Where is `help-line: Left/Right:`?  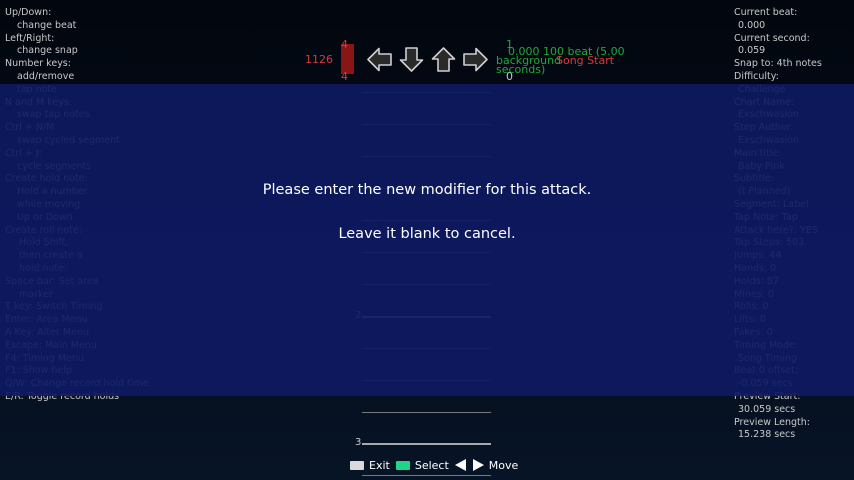
help-line: Left/Right: is located at coordinates (30, 38).